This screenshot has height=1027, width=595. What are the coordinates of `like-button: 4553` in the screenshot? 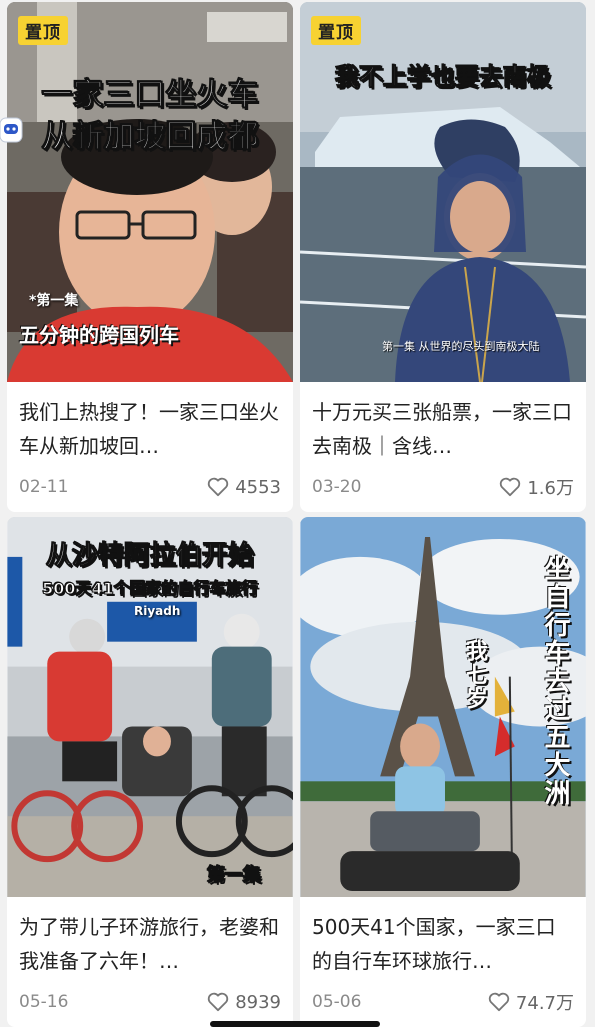 It's located at (244, 487).